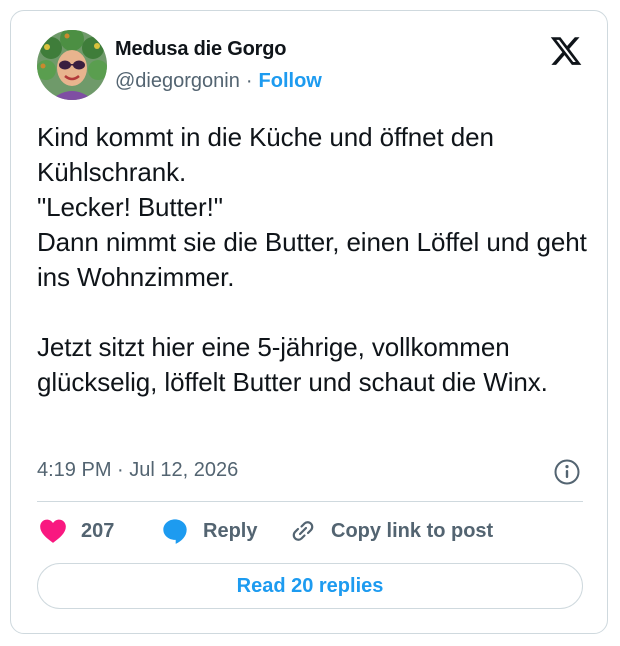 The image size is (620, 646). I want to click on info-icon, so click(567, 472).